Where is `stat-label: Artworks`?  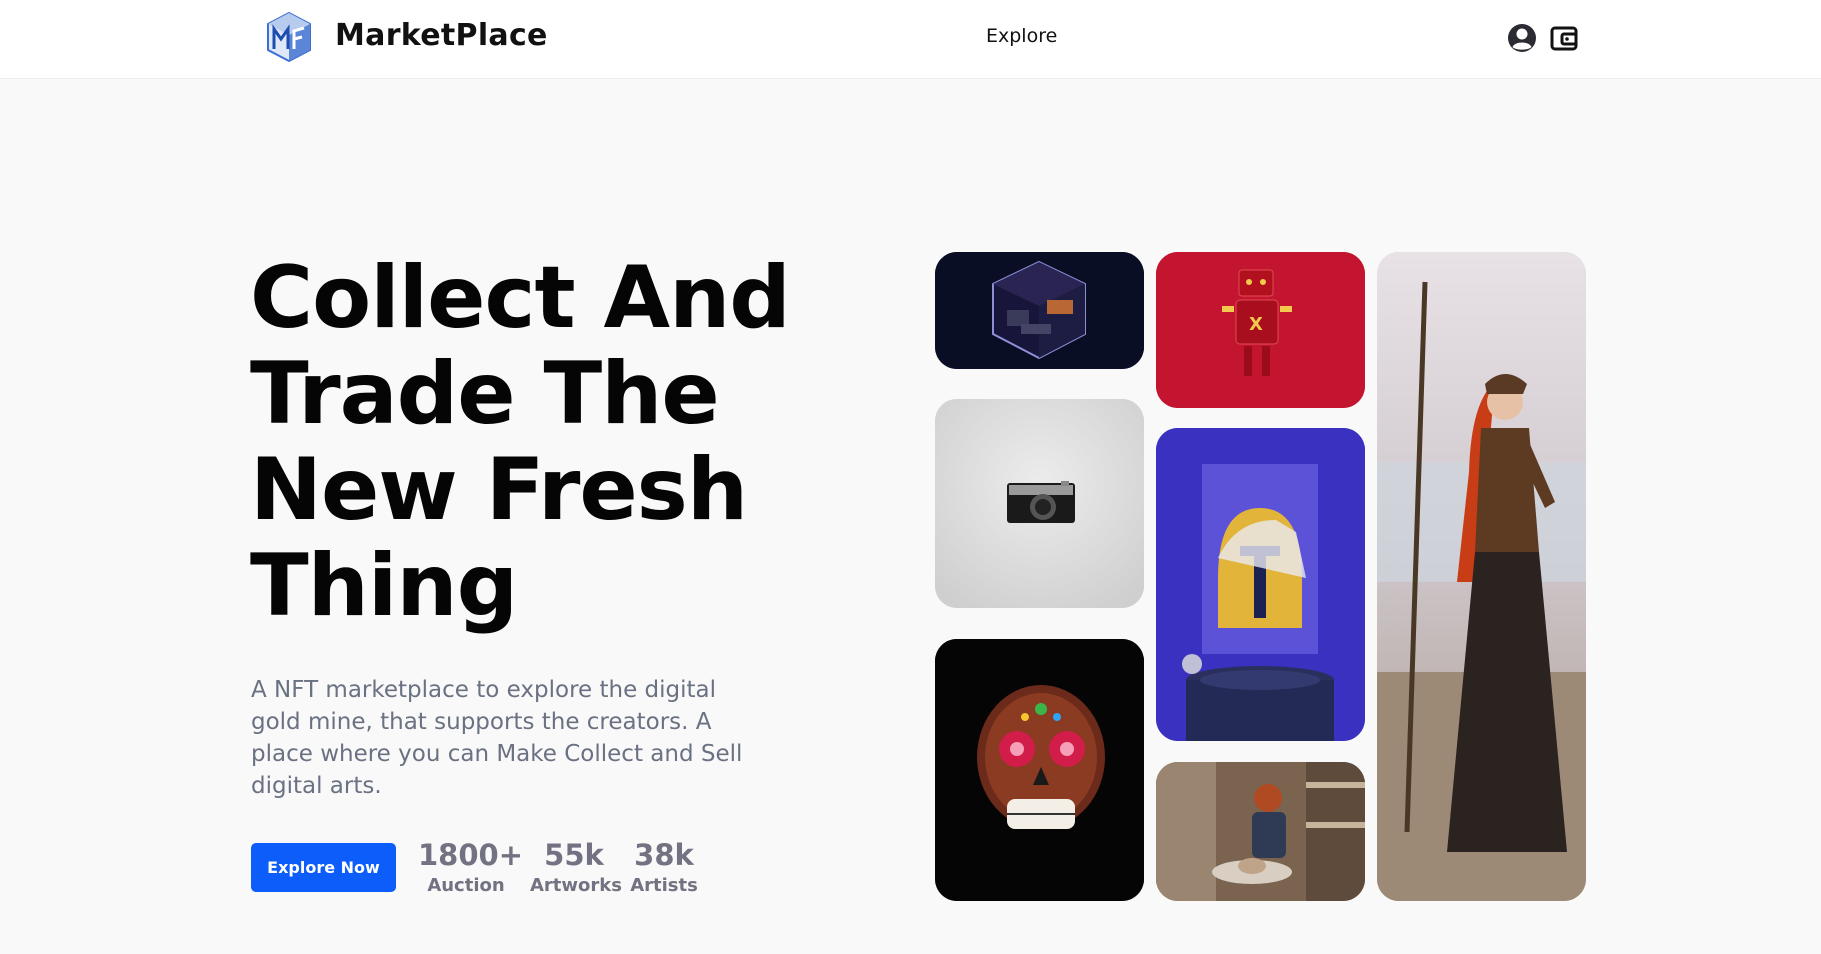 stat-label: Artworks is located at coordinates (576, 885).